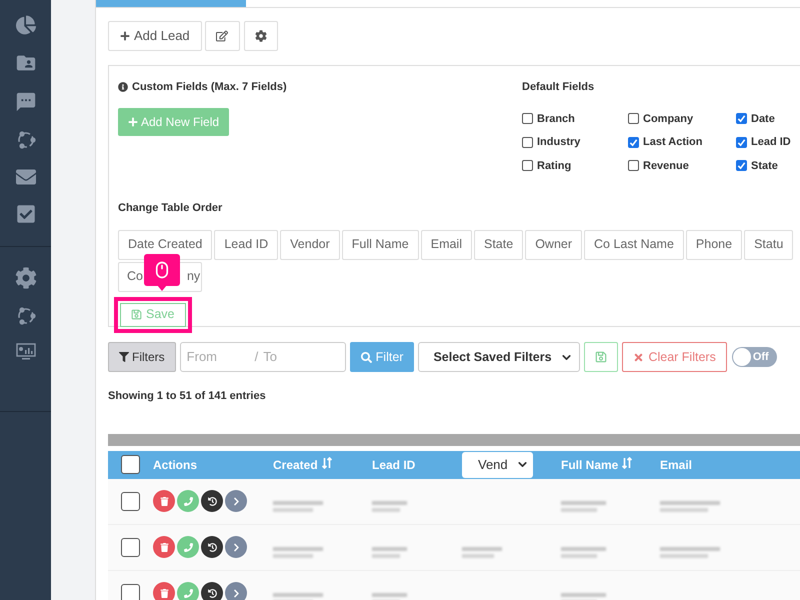 This screenshot has width=800, height=600. Describe the element at coordinates (135, 276) in the screenshot. I see `column-chip-text: Co` at that location.